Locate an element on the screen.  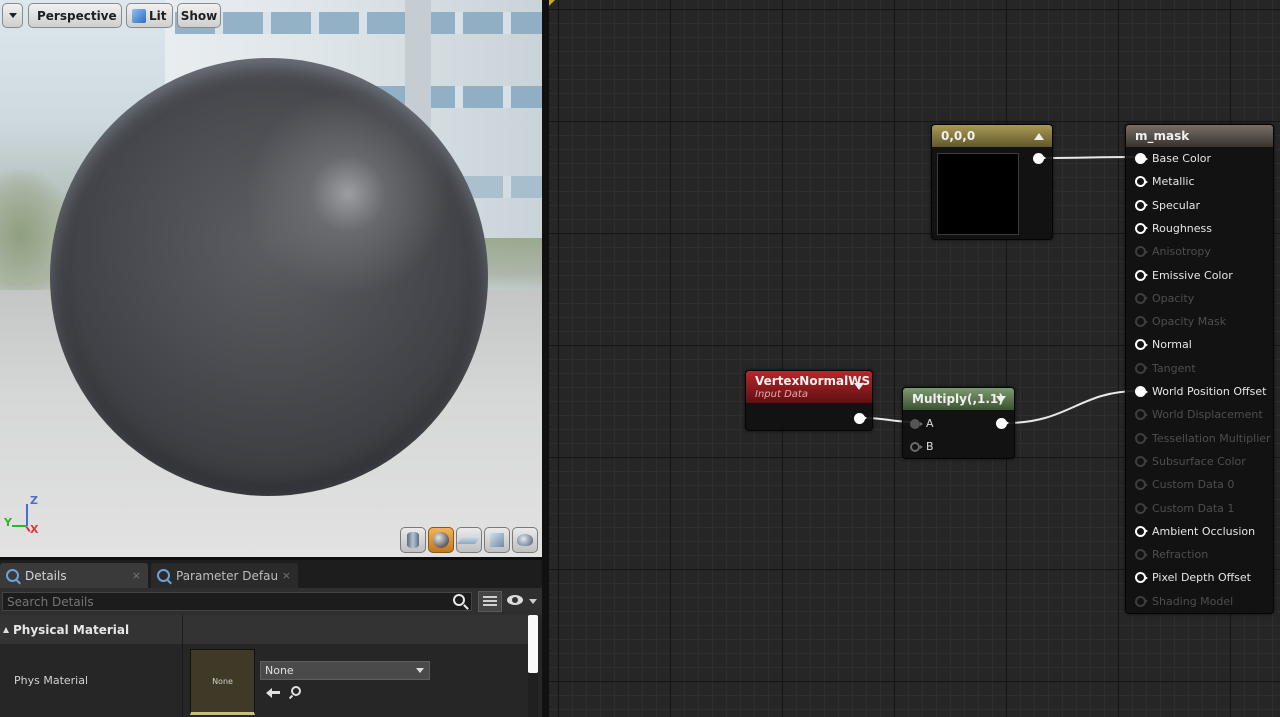
use-selected-asset-button is located at coordinates (274, 692).